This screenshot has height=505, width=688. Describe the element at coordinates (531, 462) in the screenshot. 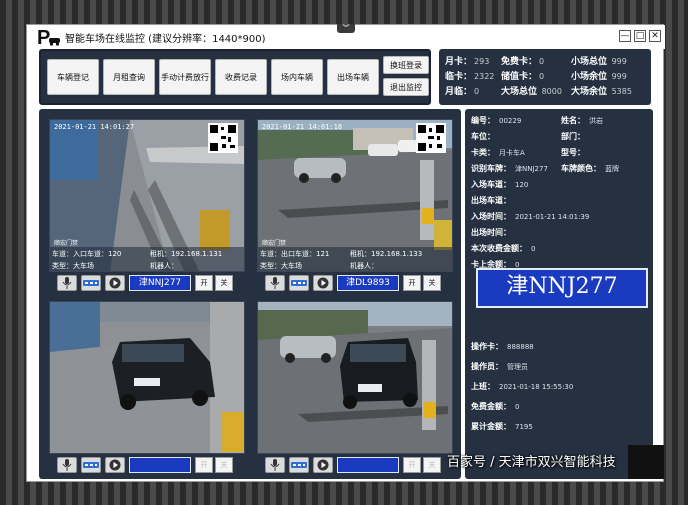

I see `watermark-text: 百家号 / 天津市双兴智能科技` at that location.